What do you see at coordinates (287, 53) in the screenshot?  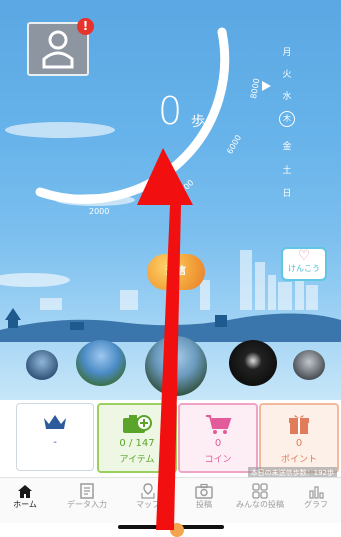 I see `weekday-0: 月` at bounding box center [287, 53].